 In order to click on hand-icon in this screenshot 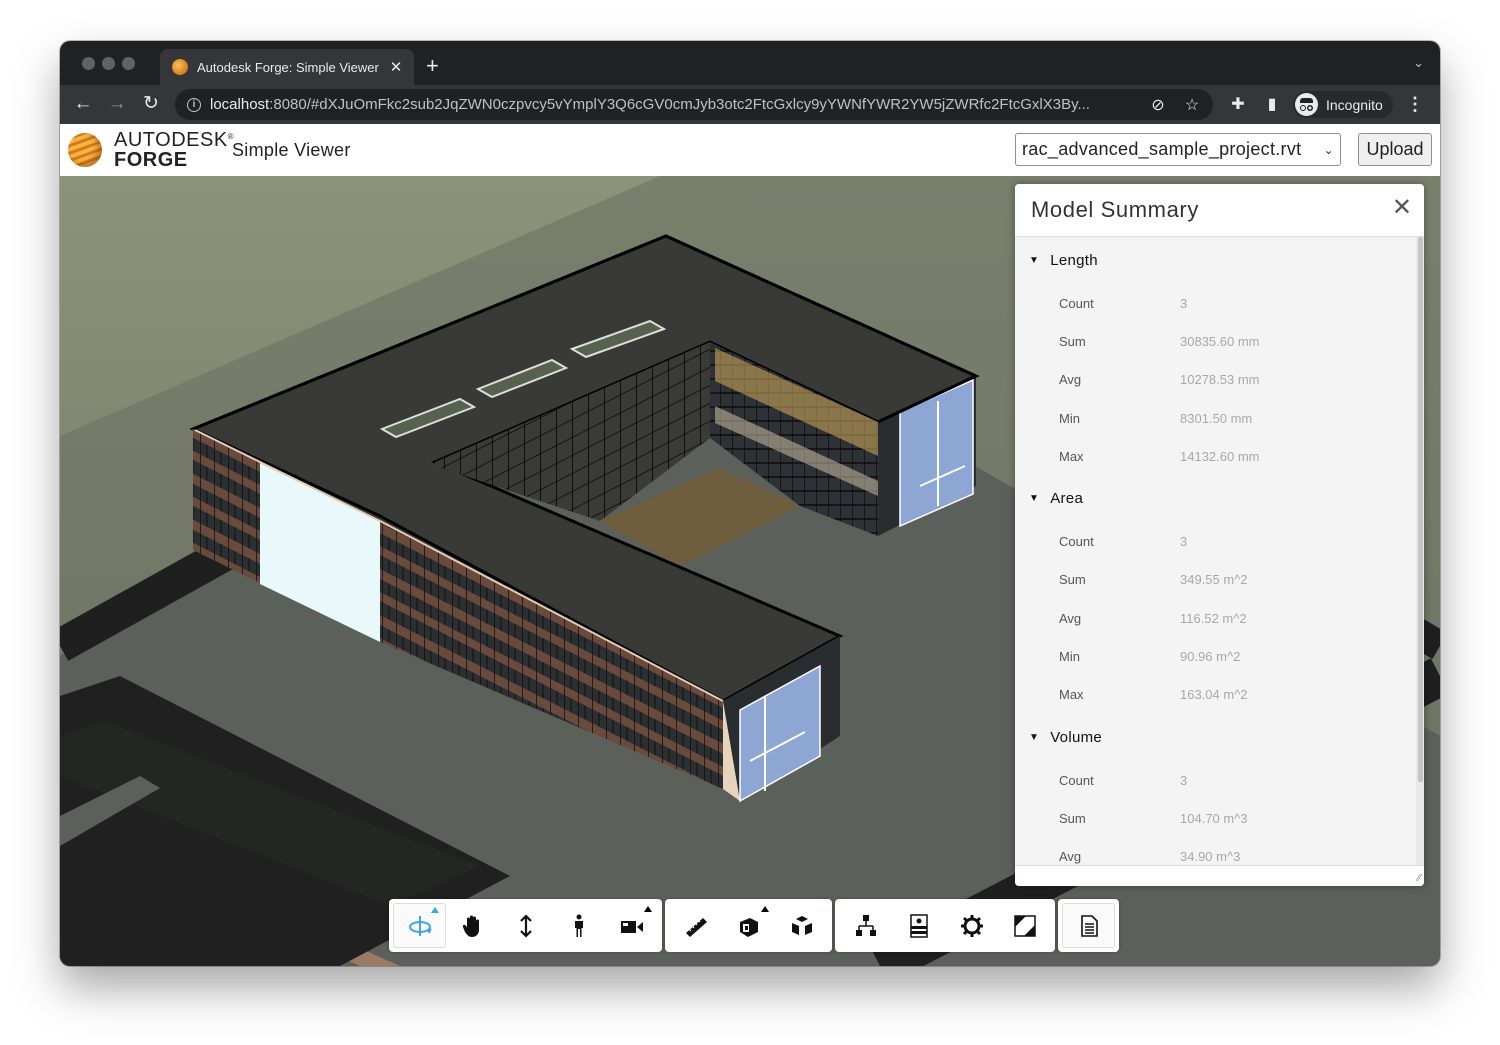, I will do `click(470, 926)`.